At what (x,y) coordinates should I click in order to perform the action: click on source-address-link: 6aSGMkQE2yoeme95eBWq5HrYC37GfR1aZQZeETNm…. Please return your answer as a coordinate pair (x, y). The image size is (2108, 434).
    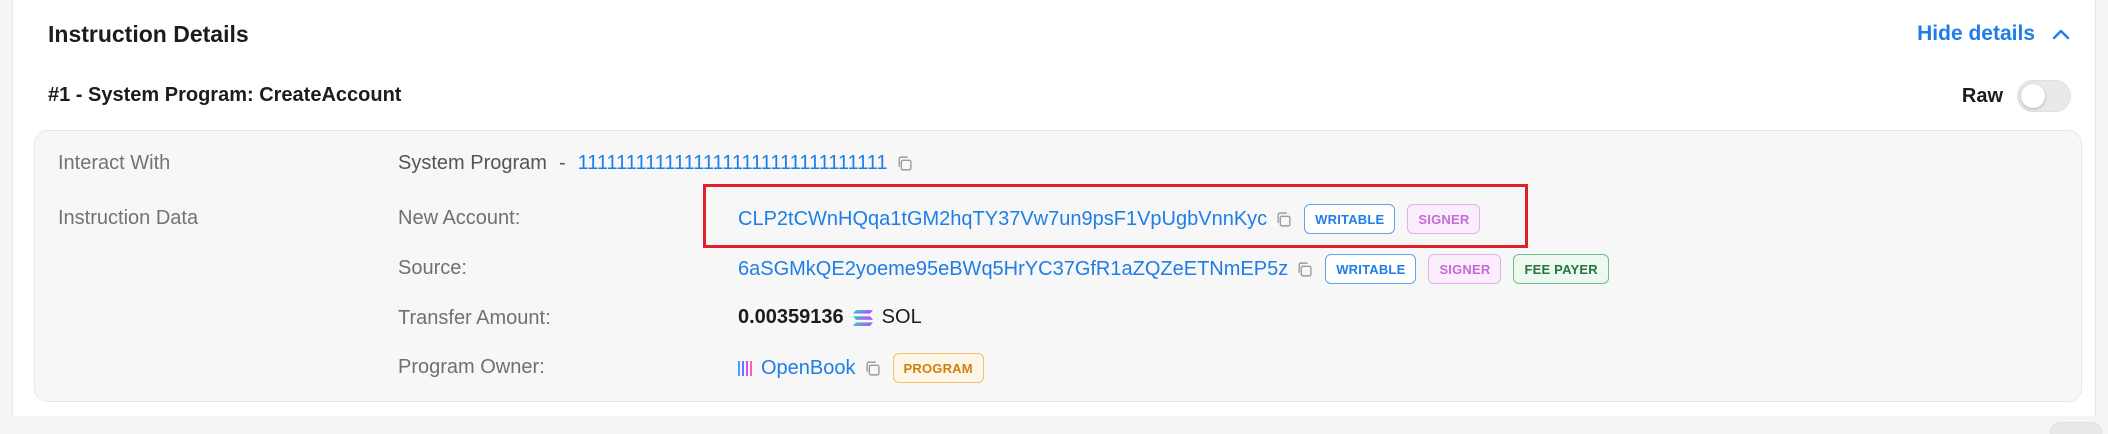
    Looking at the image, I should click on (1013, 269).